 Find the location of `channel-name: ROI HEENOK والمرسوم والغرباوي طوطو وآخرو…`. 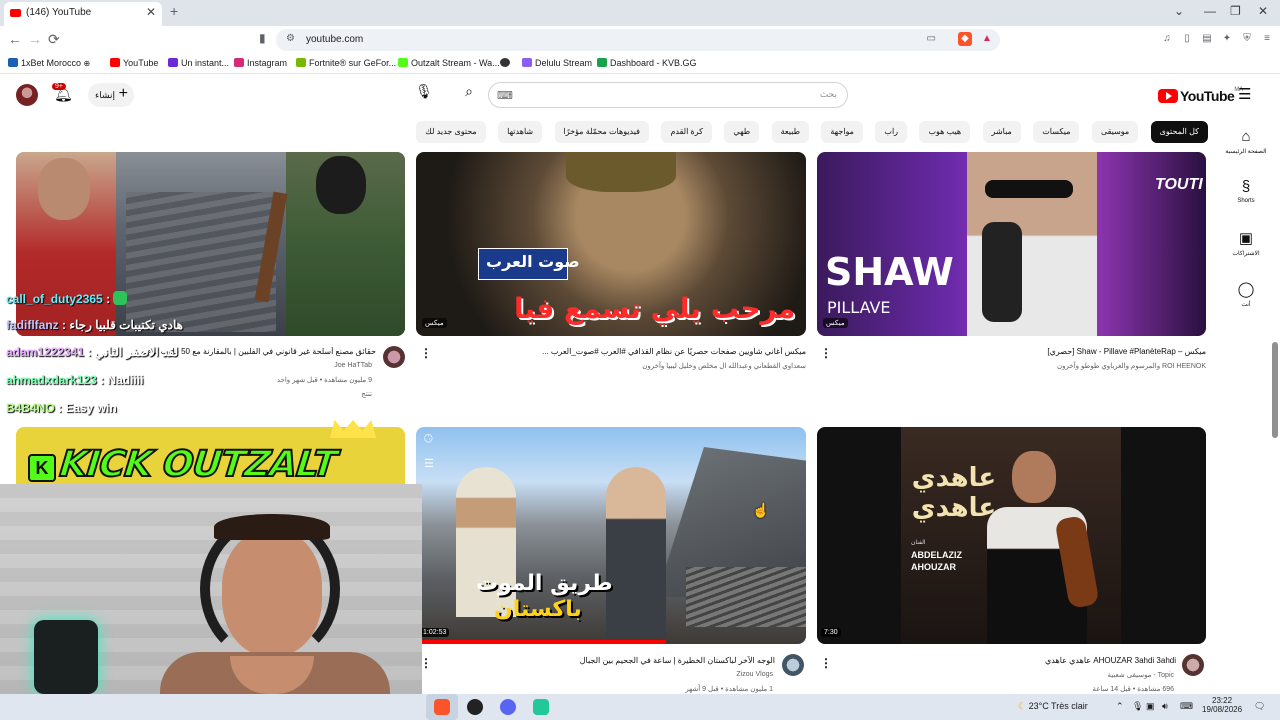

channel-name: ROI HEENOK والمرسوم والغرباوي طوطو وآخرو… is located at coordinates (1098, 366).